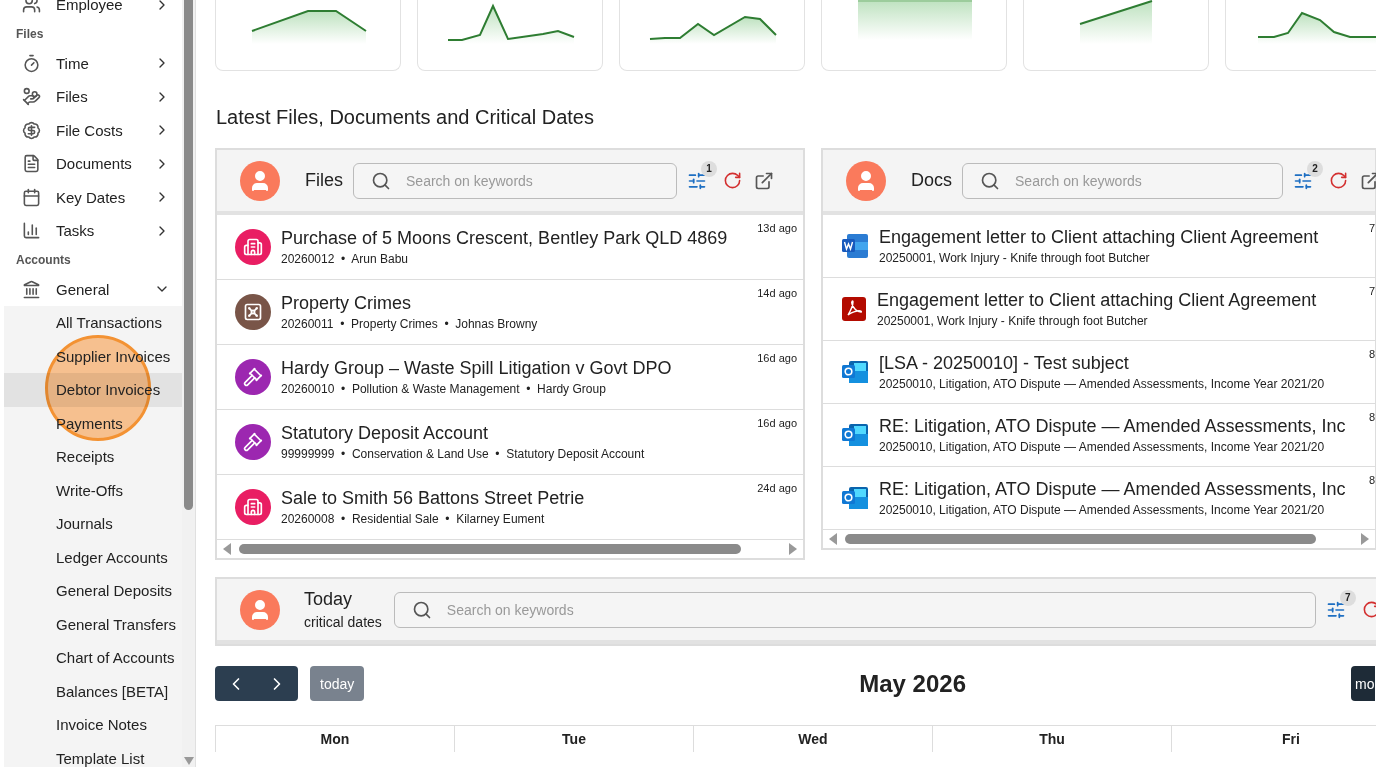 The width and height of the screenshot is (1376, 767). What do you see at coordinates (777, 228) in the screenshot?
I see `row-time: 13d ago` at bounding box center [777, 228].